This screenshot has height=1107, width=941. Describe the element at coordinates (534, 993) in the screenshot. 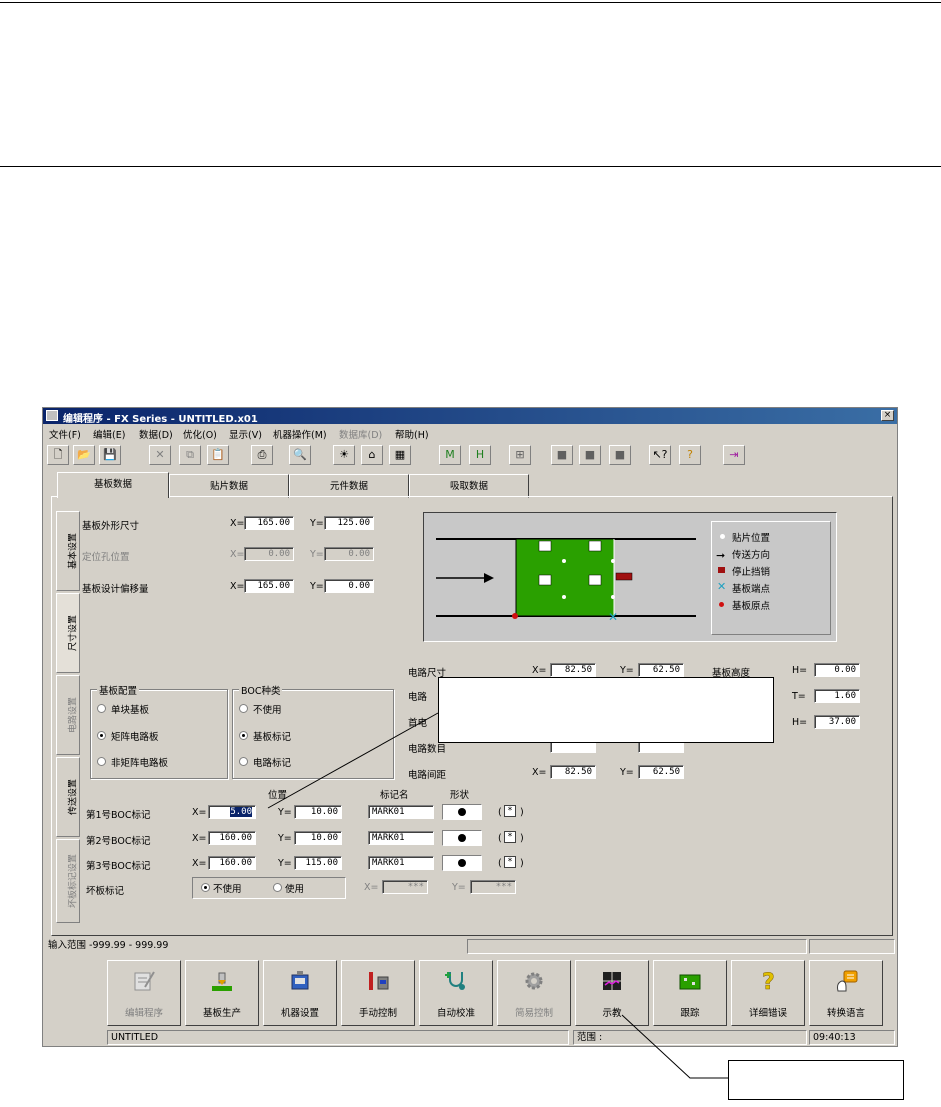

I see `simple-control-button: 简易控制` at that location.